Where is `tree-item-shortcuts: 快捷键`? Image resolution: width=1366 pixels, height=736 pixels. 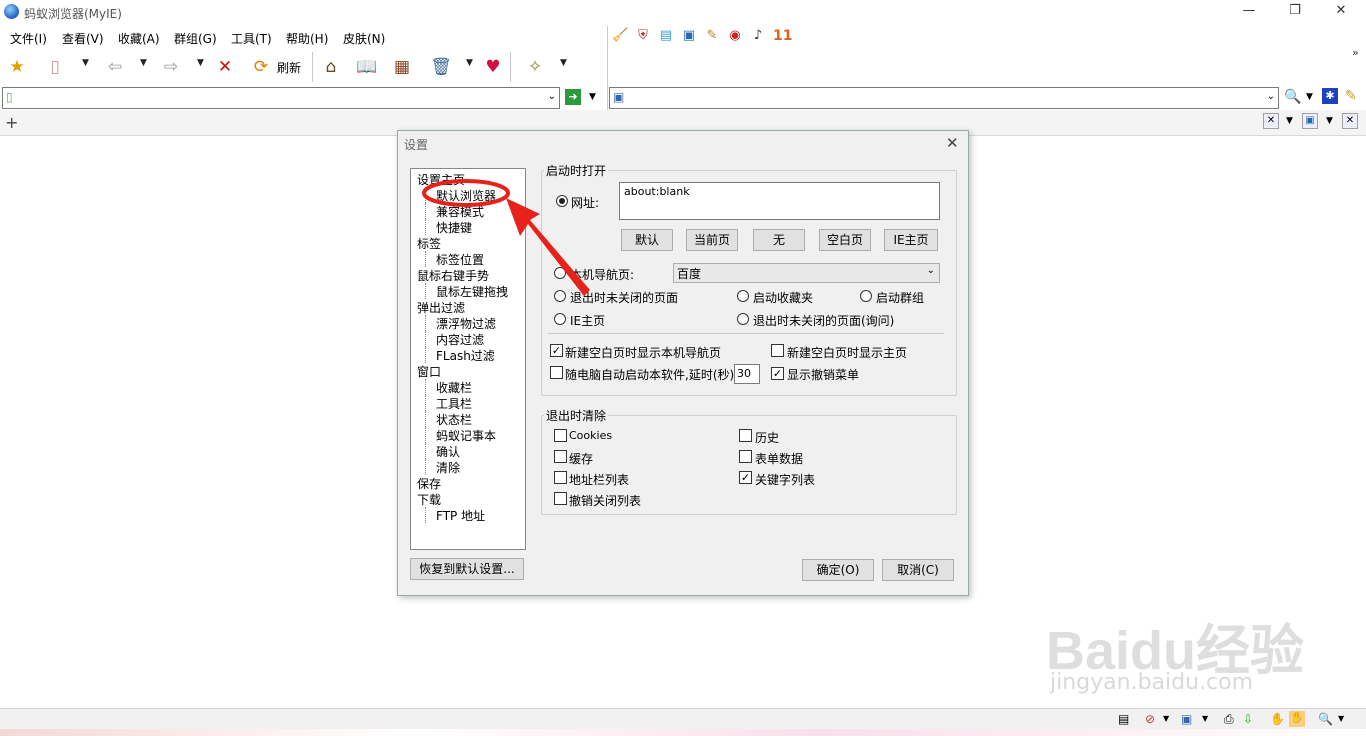 tree-item-shortcuts: 快捷键 is located at coordinates (448, 227).